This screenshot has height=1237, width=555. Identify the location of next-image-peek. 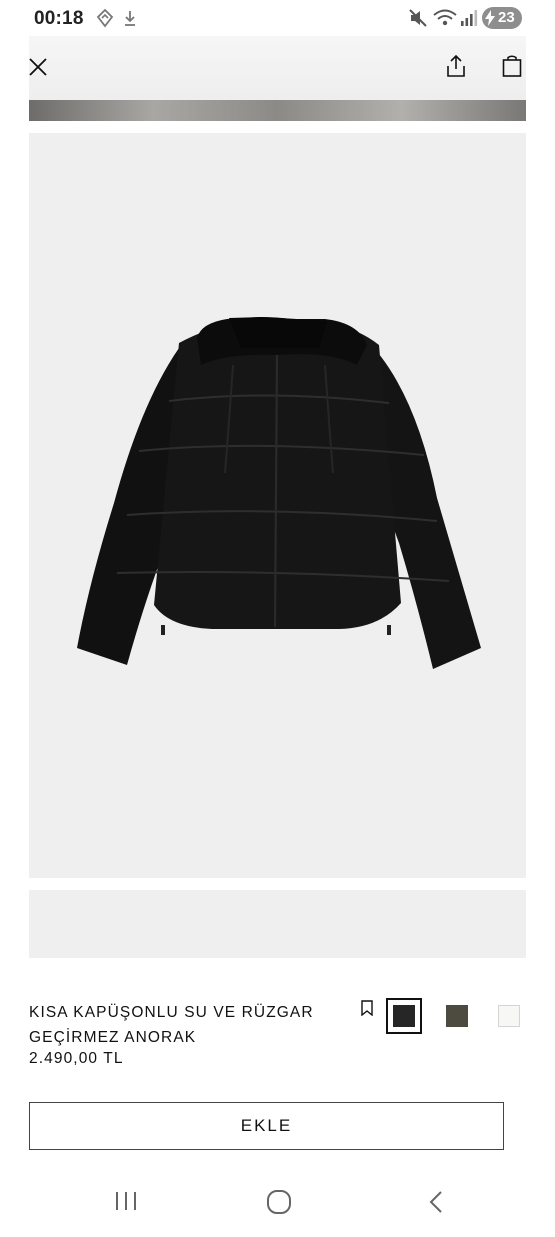
(277, 924).